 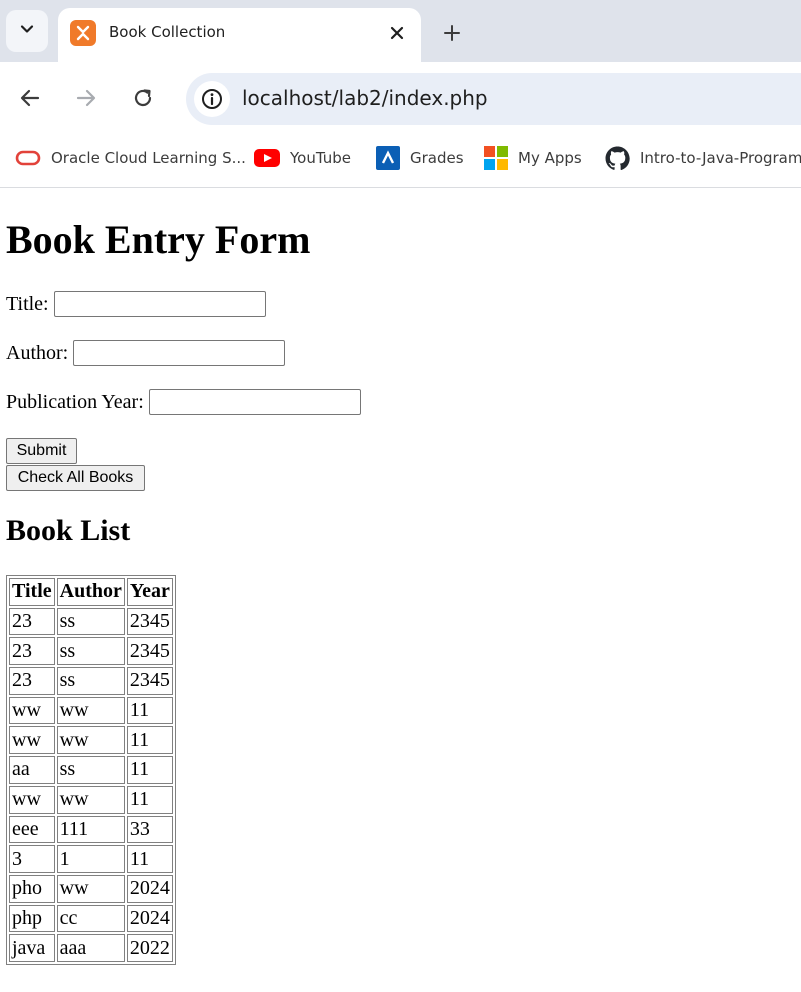 I want to click on bookmark-youtube: YouTube, so click(x=302, y=158).